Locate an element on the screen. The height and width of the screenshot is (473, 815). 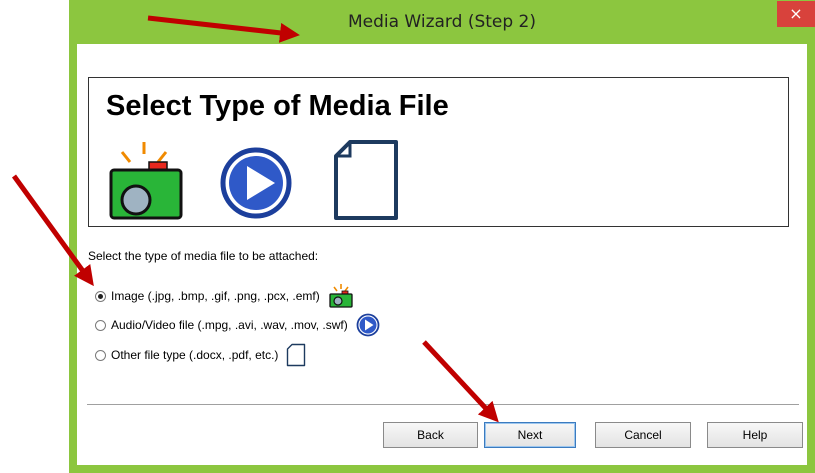
title-bar: Media Wizard (Step 2) × is located at coordinates (442, 22).